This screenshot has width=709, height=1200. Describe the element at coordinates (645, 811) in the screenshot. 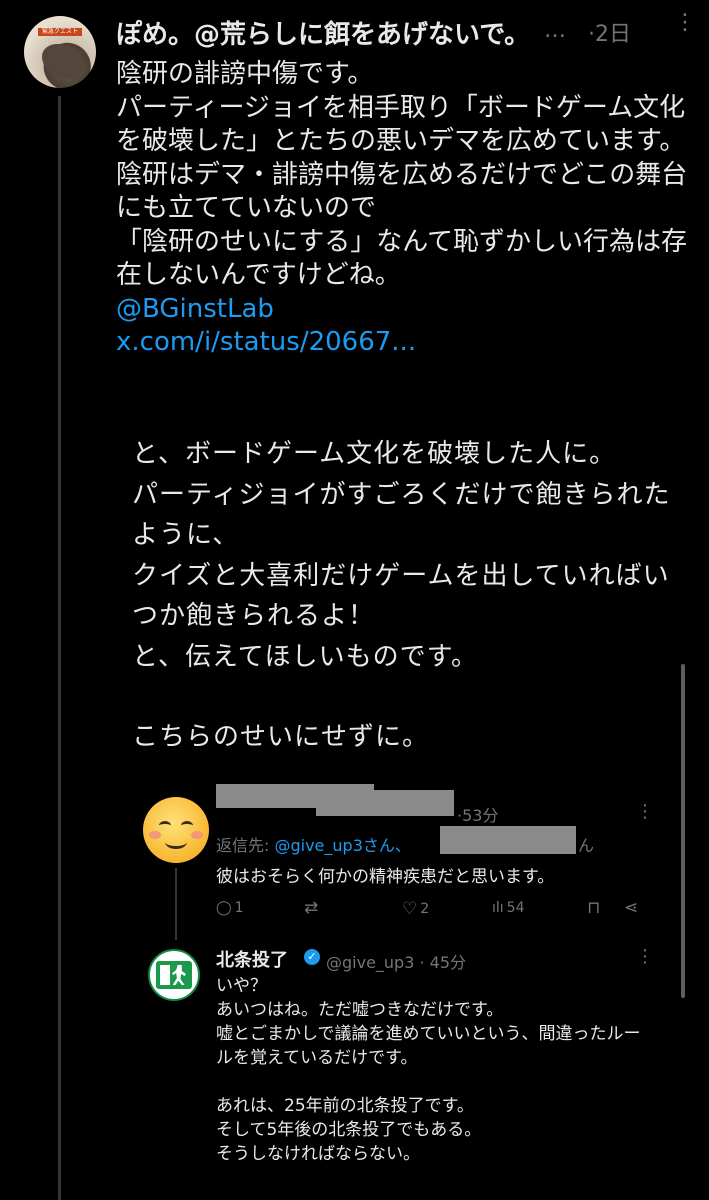

I see `reply-menu-icon: ⋮` at that location.